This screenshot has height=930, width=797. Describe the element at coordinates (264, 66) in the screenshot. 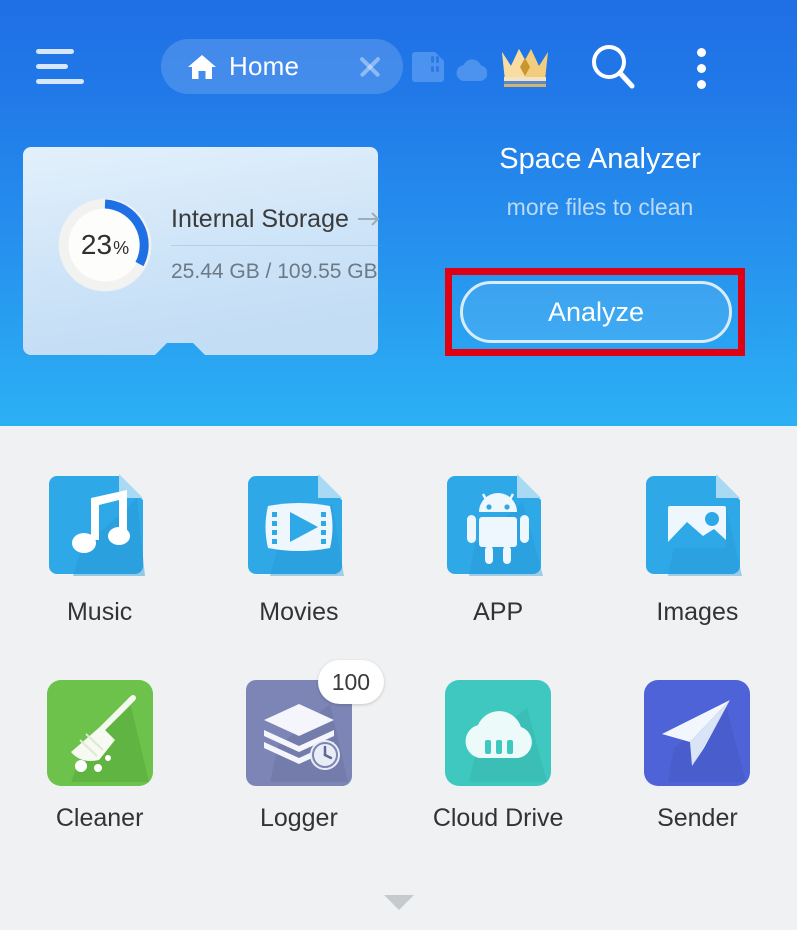

I see `tab-home-label: Home` at that location.